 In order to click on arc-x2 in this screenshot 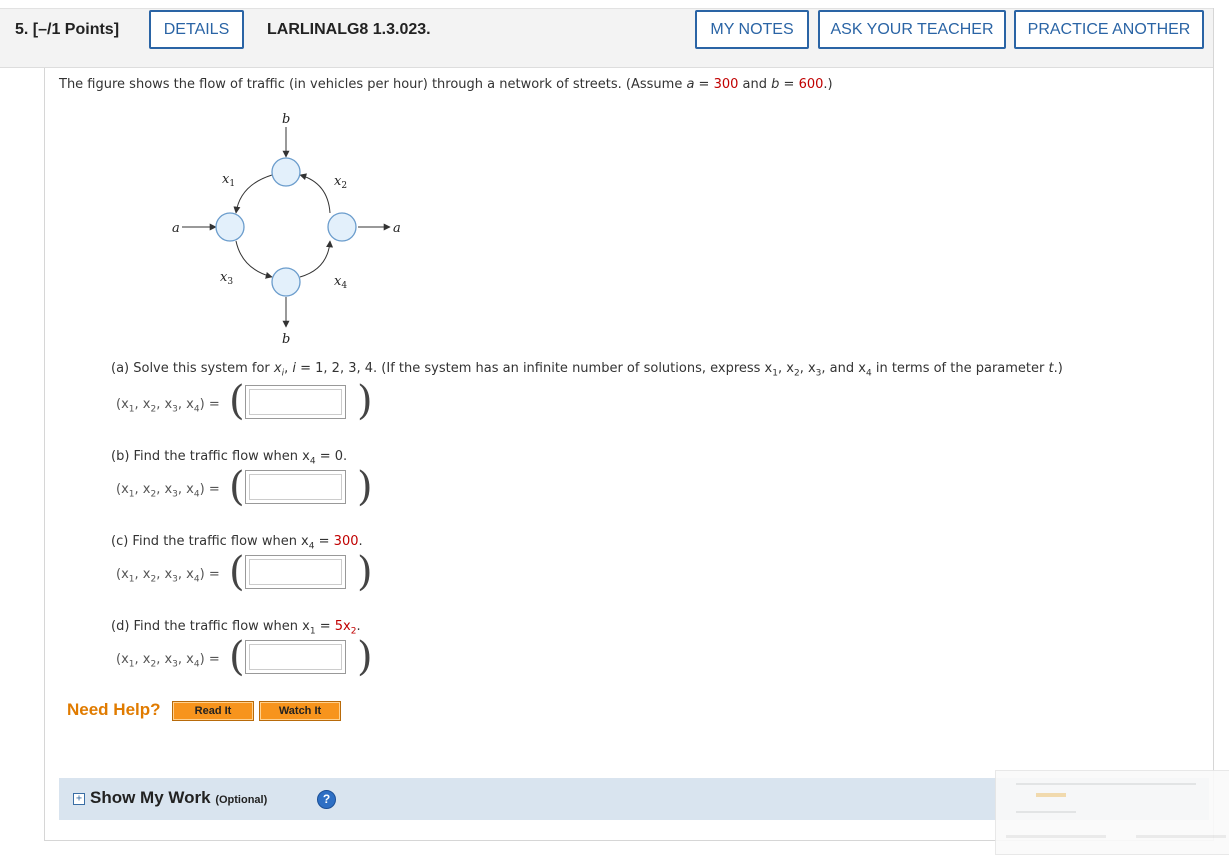, I will do `click(315, 193)`.